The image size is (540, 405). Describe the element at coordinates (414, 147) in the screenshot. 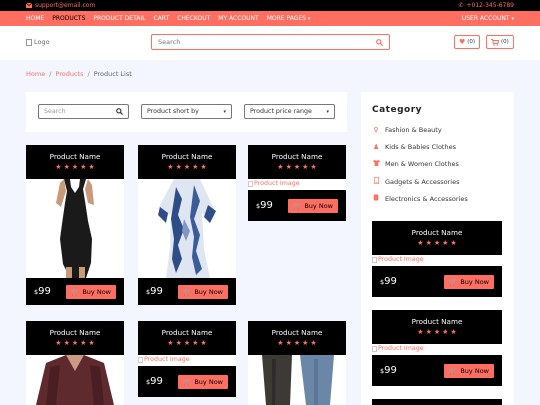

I see `category-item-kids-babies: ♟ Kids & Babies Clothes` at that location.